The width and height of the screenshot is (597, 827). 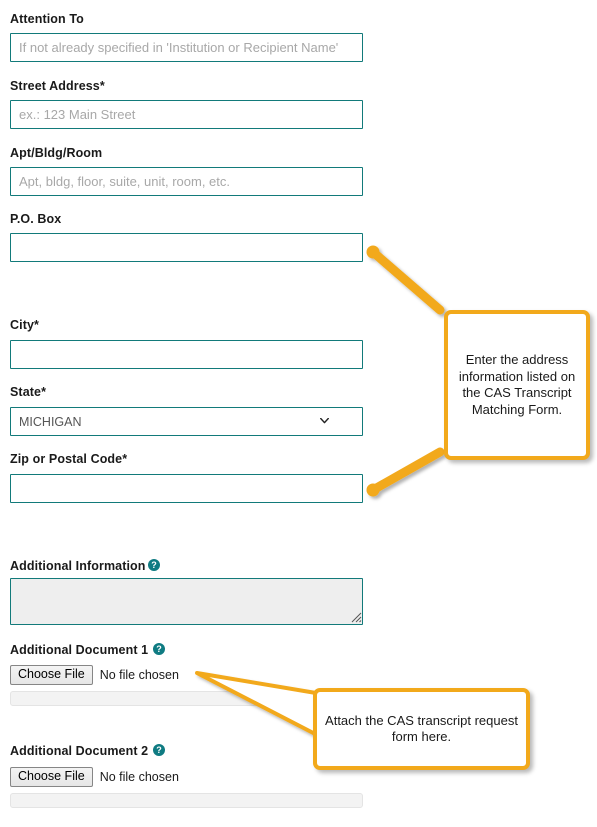 What do you see at coordinates (94, 777) in the screenshot?
I see `file-row-additional-document-2: Choose File No file chosen` at bounding box center [94, 777].